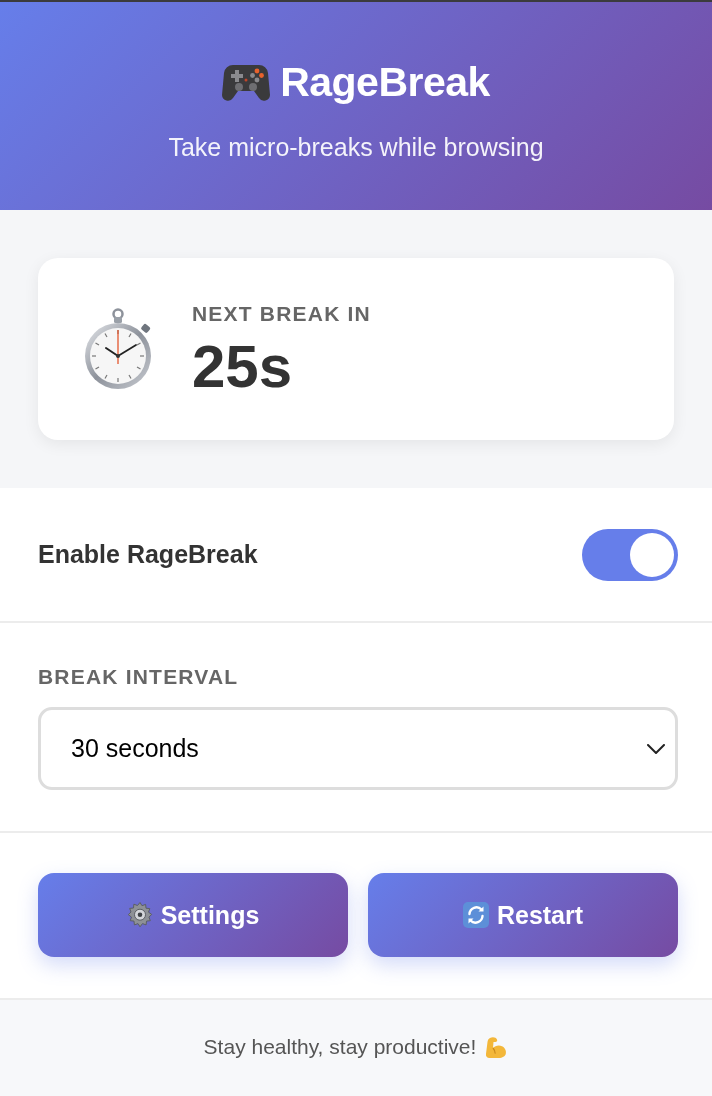 This screenshot has height=1096, width=712. Describe the element at coordinates (193, 915) in the screenshot. I see `settings-button: Settings` at that location.